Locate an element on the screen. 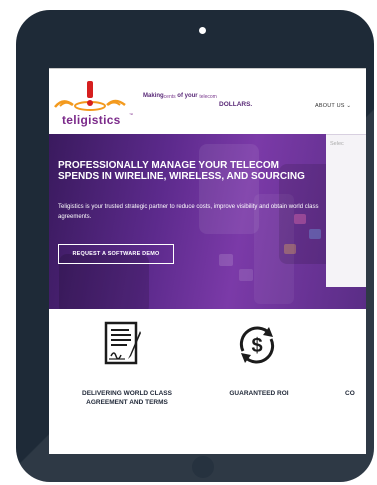  contract-signature-icon is located at coordinates (122, 343).